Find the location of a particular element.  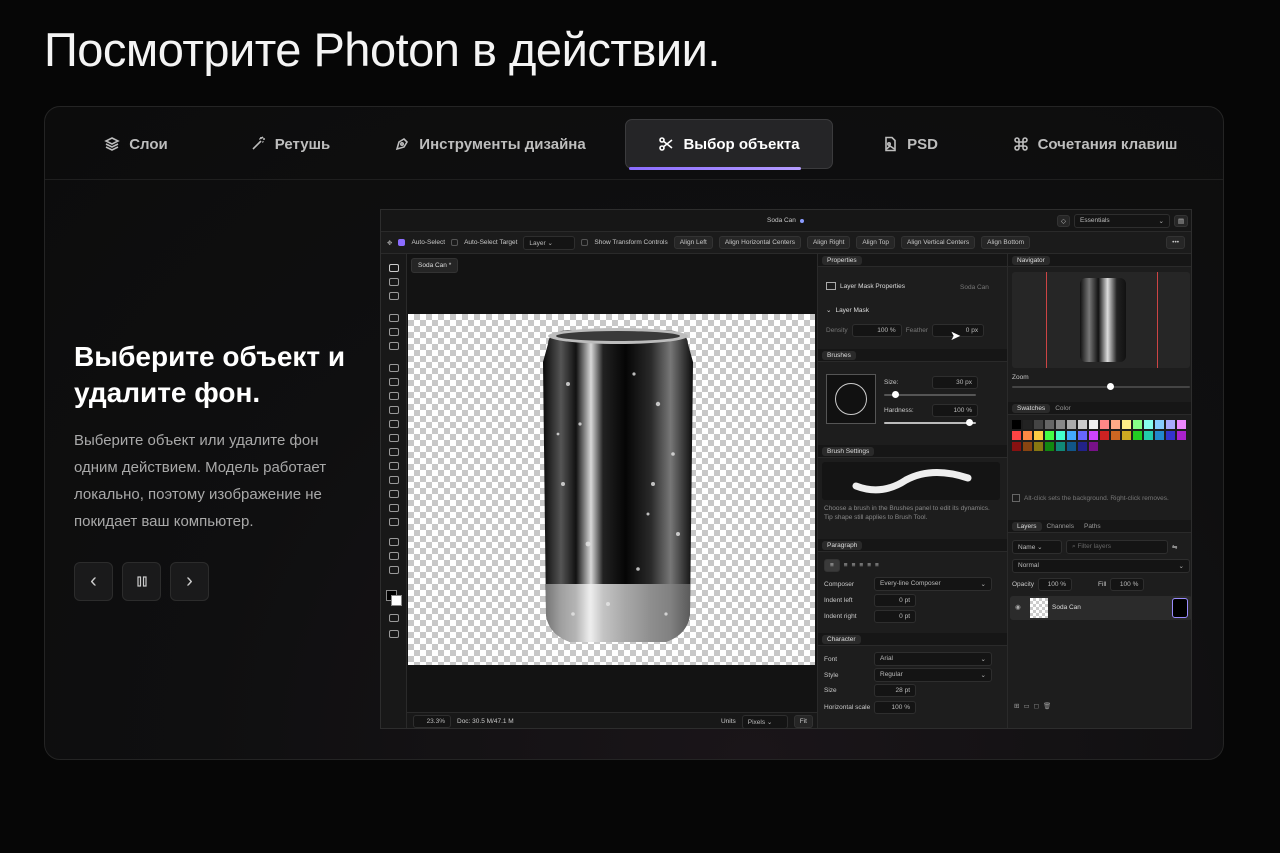

composer-select: Every-line Composer ⌄ is located at coordinates (933, 584).